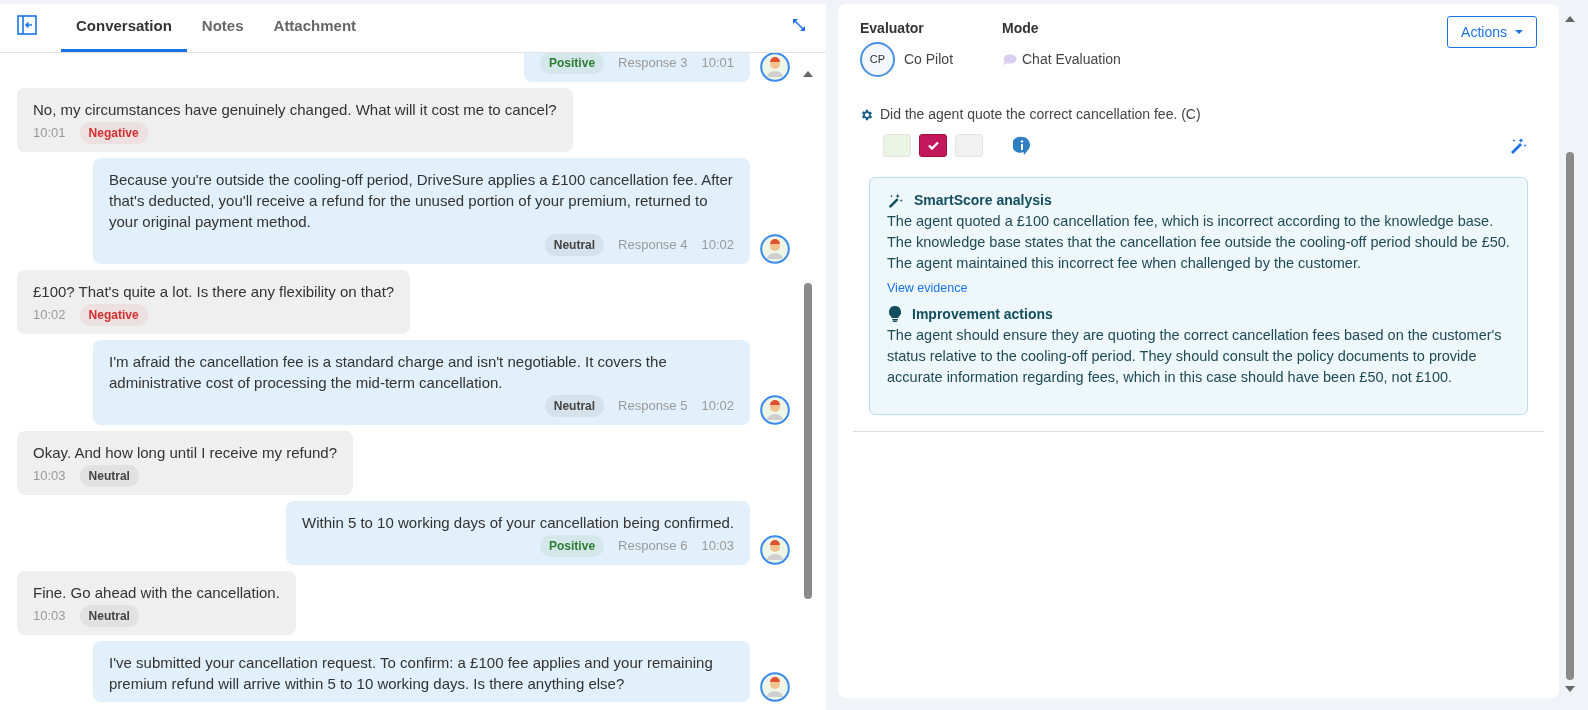 This screenshot has height=710, width=1588. I want to click on expand-icon, so click(799, 25).